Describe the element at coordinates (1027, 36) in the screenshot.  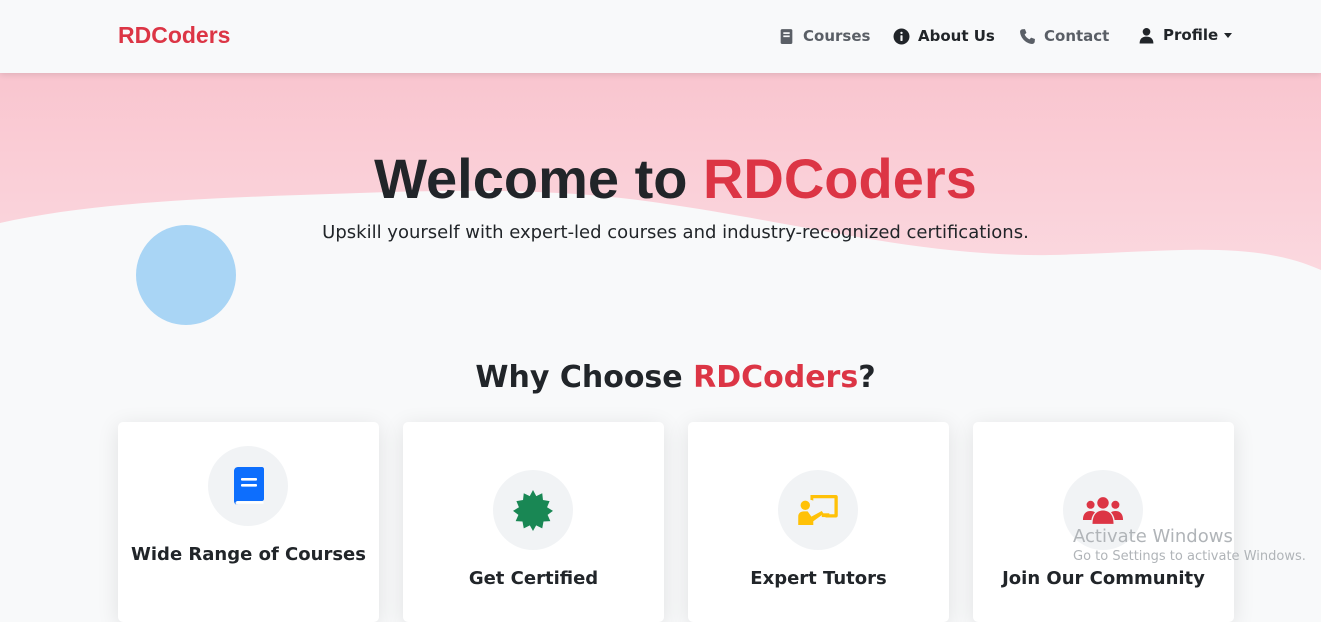
I see `phone-icon` at that location.